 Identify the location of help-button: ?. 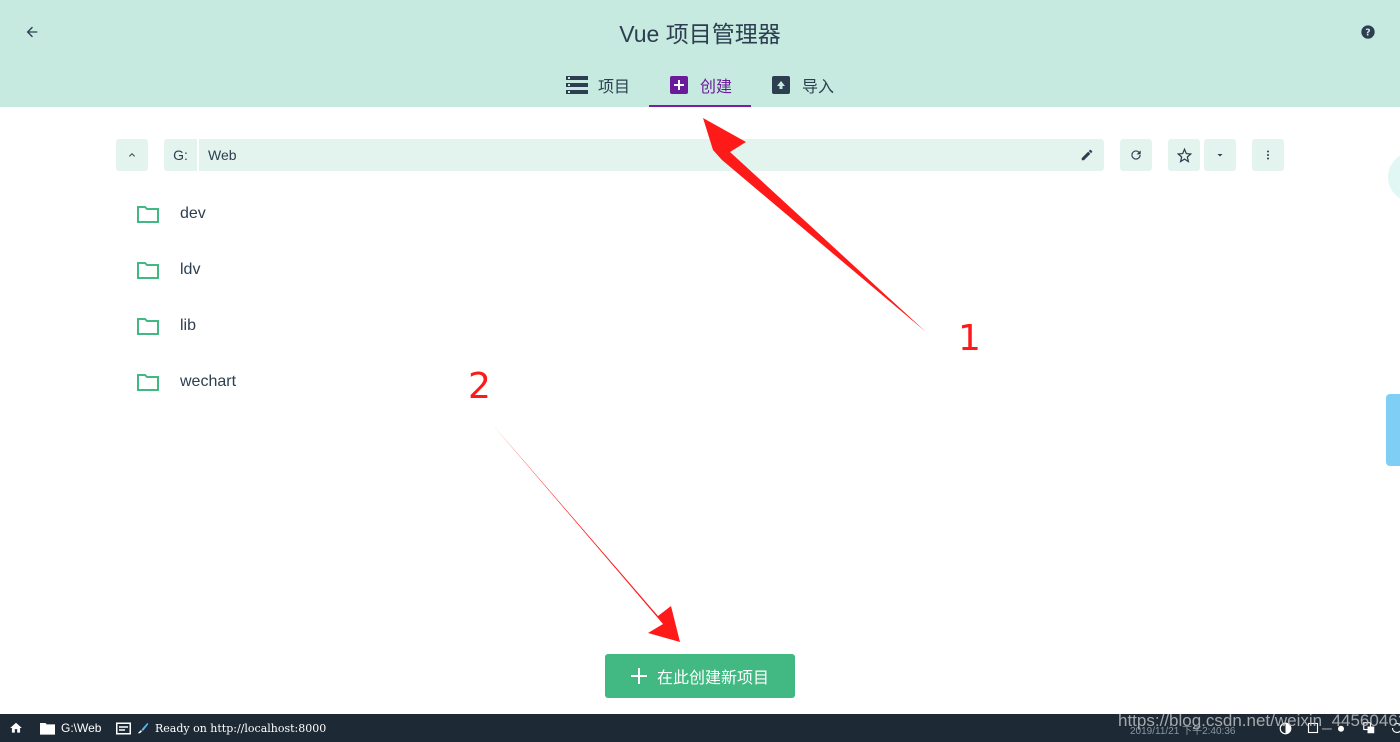
(1368, 32).